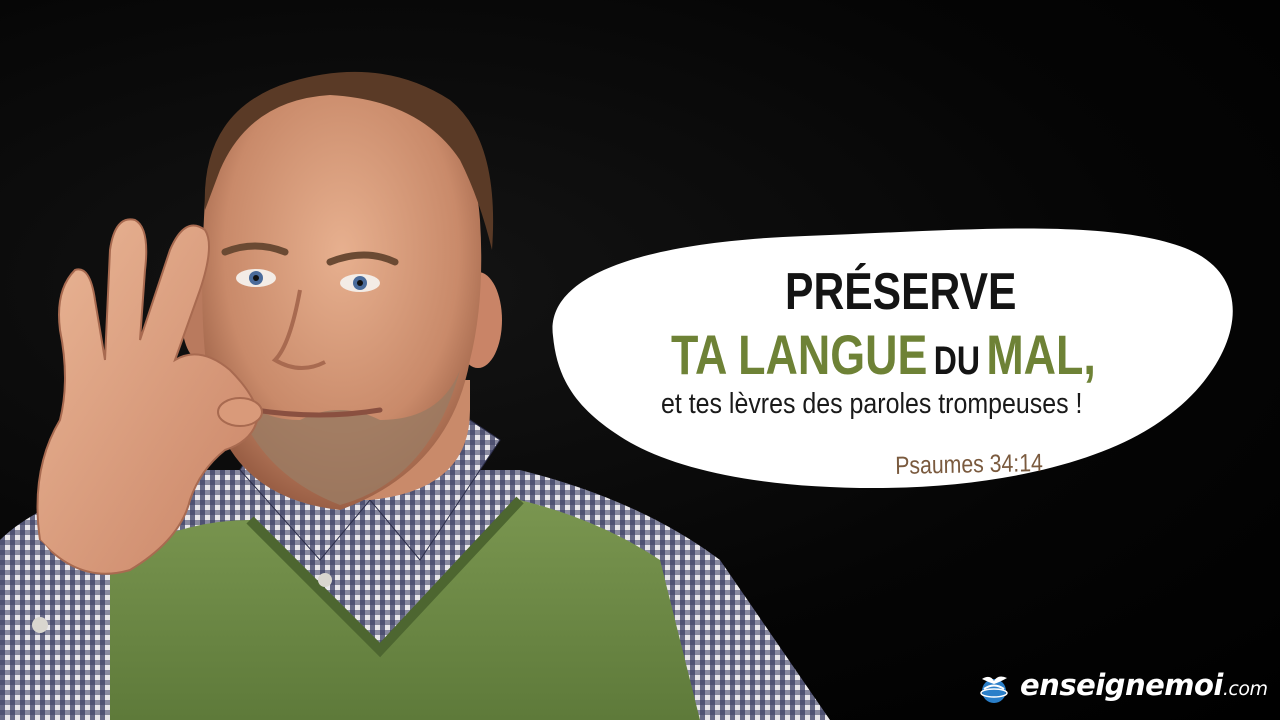  I want to click on brand-wordmark: enseignemoi.com, so click(1144, 685).